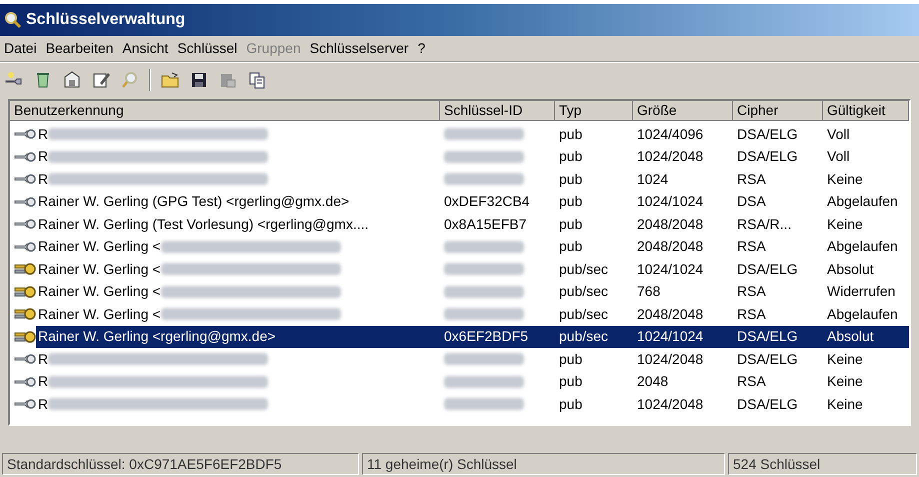 The width and height of the screenshot is (919, 477). Describe the element at coordinates (459, 157) in the screenshot. I see `key-row: R pub 1024/2048 DSA/ELG Voll` at that location.